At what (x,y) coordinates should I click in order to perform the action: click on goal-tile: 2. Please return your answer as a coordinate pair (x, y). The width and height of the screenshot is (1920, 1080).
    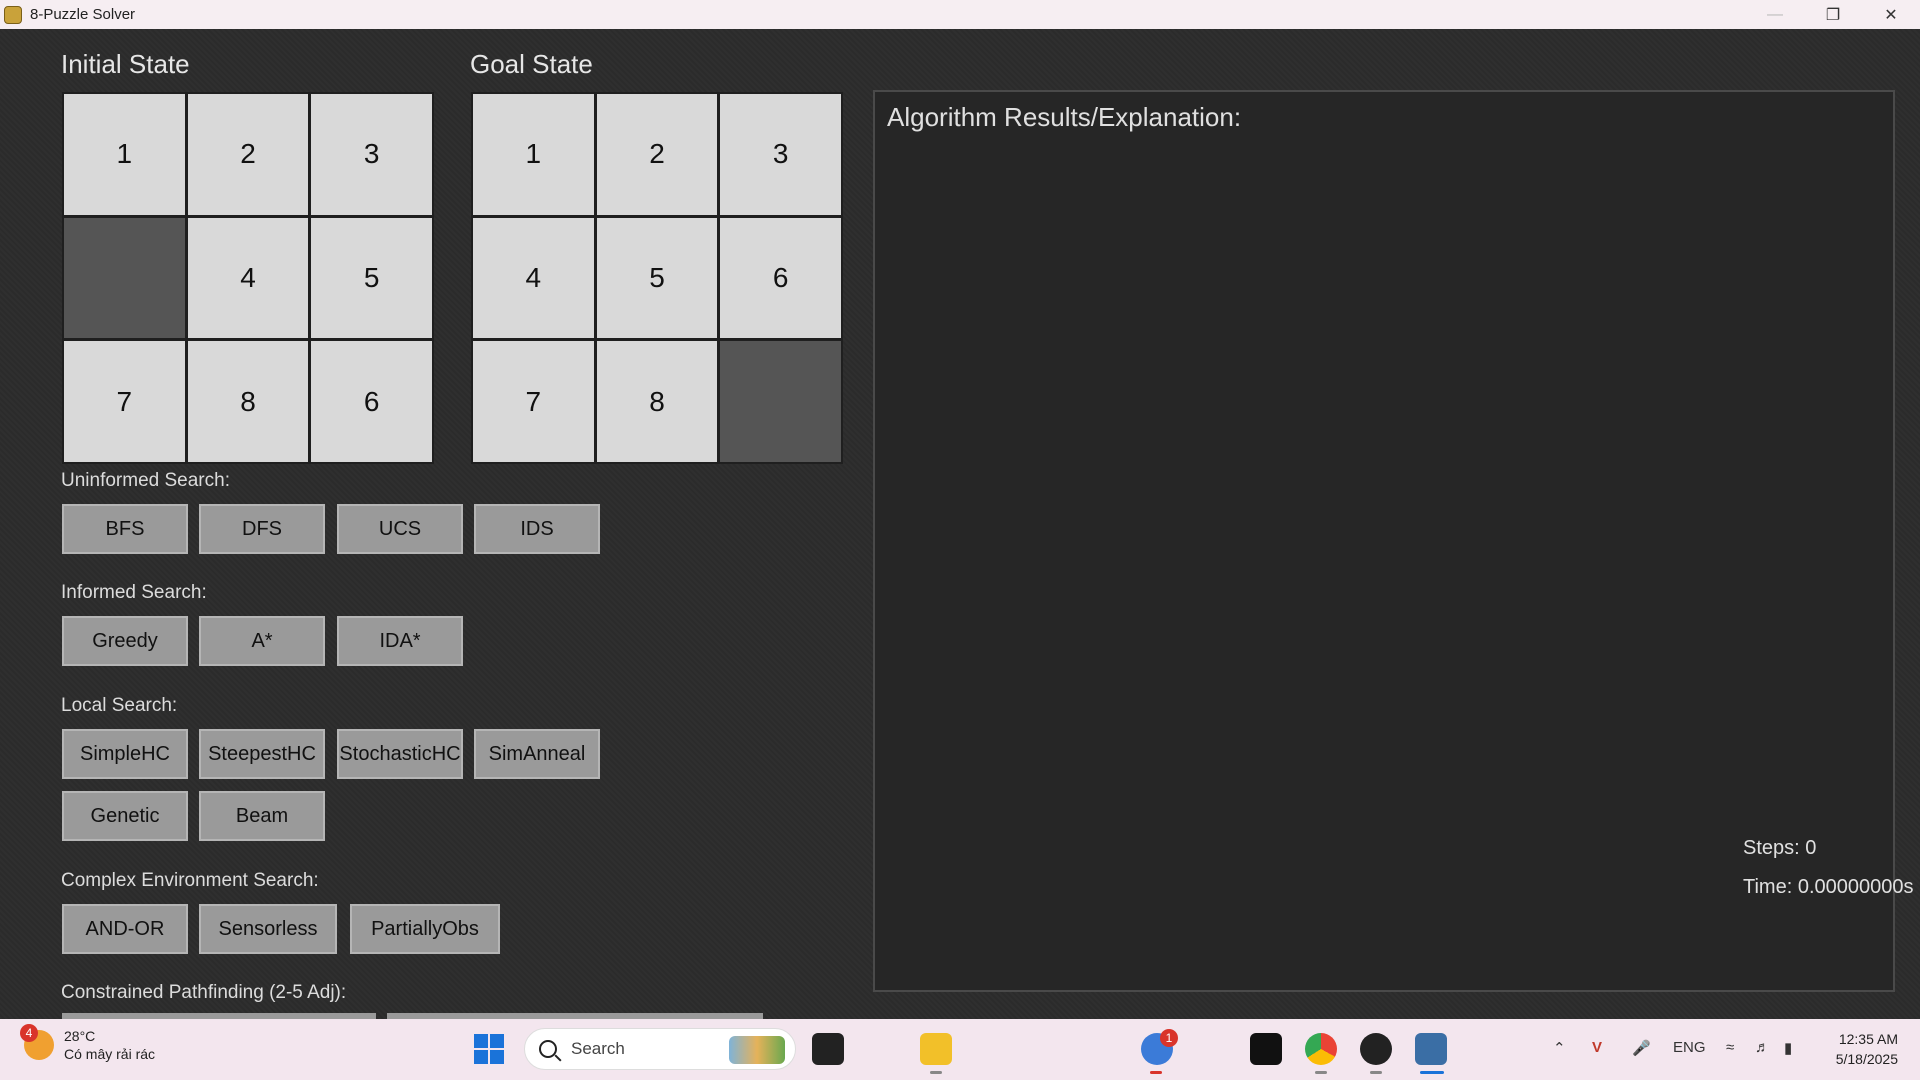
    Looking at the image, I should click on (657, 154).